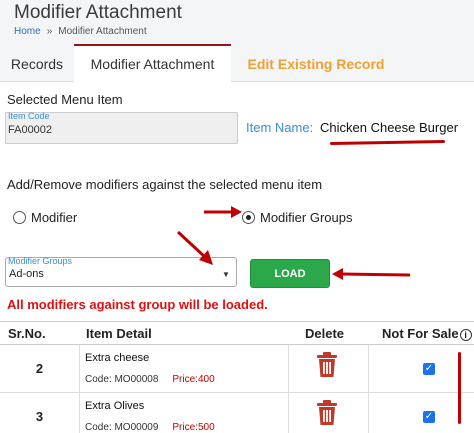 Image resolution: width=474 pixels, height=433 pixels. Describe the element at coordinates (325, 333) in the screenshot. I see `column-header-delete: Delete` at that location.